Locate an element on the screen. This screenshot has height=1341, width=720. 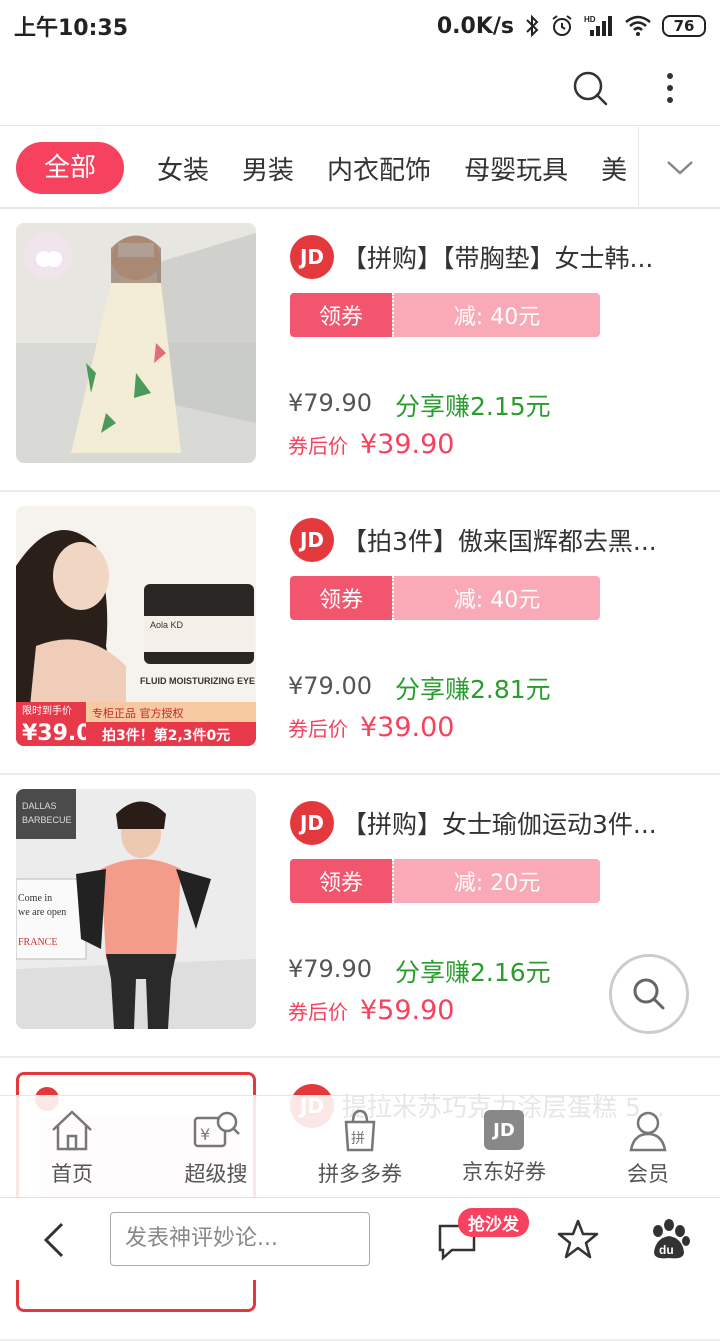
battery-indicator: 76 is located at coordinates (684, 26).